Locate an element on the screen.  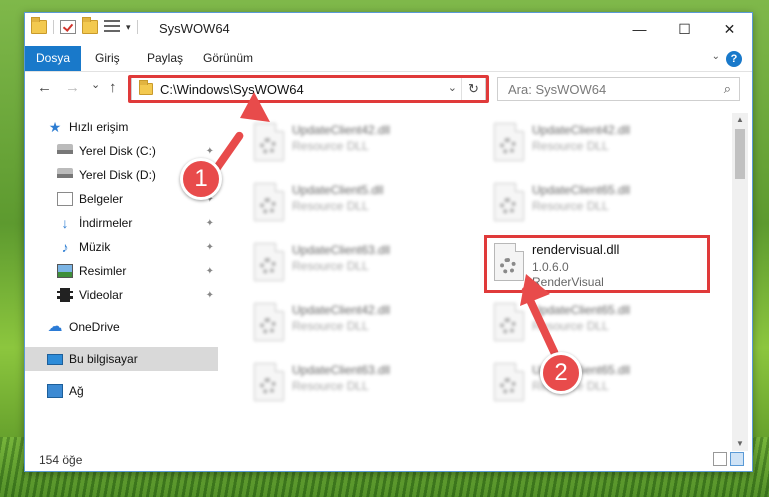
recent-locations-chevron-icon: ⌄ is located at coordinates (95, 84).